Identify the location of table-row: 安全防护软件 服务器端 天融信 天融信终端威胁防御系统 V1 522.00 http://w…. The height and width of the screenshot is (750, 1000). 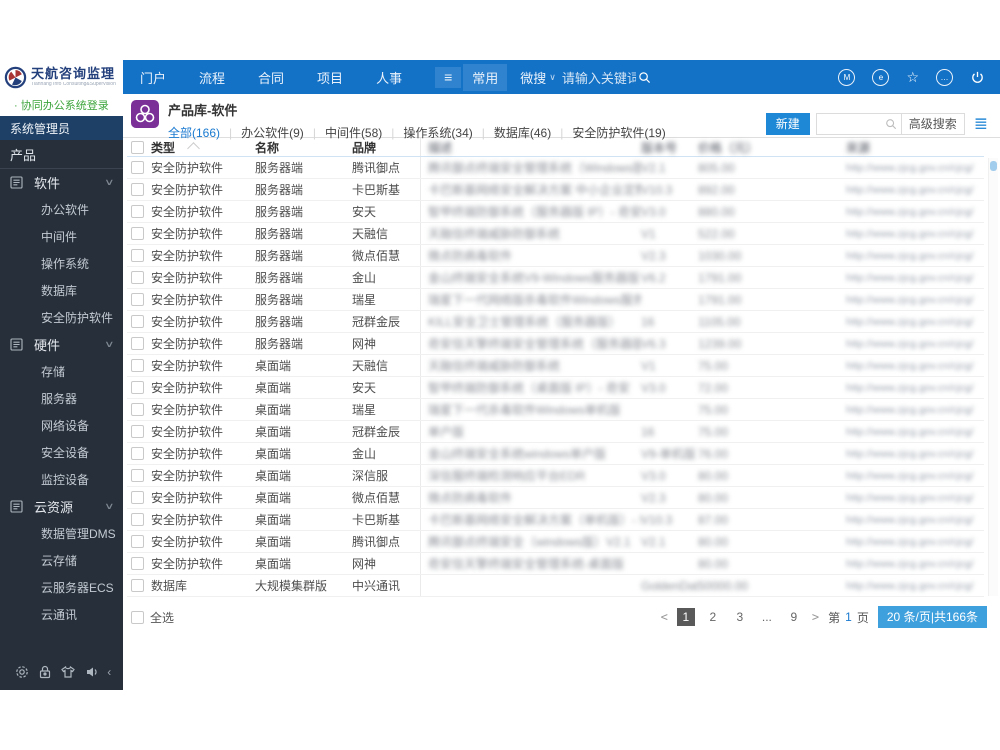
(555, 234).